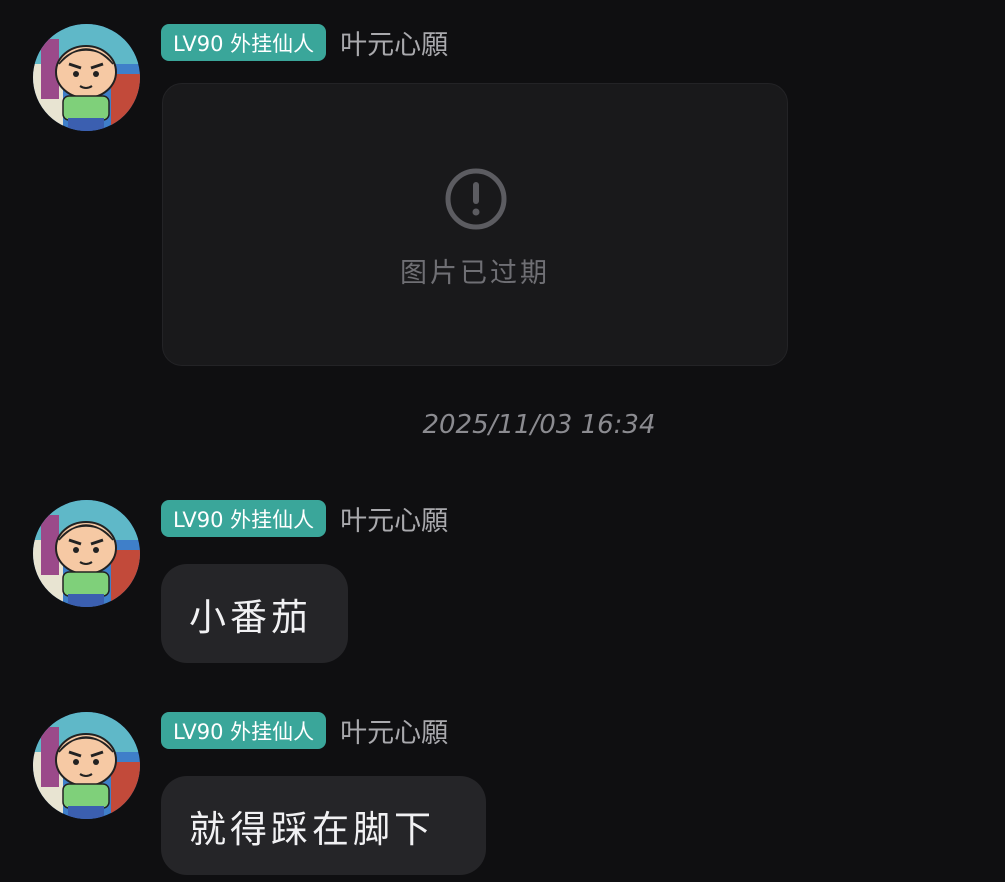 Image resolution: width=1005 pixels, height=882 pixels. Describe the element at coordinates (539, 425) in the screenshot. I see `timestamp-divider: 2025/11/03 16:34` at that location.